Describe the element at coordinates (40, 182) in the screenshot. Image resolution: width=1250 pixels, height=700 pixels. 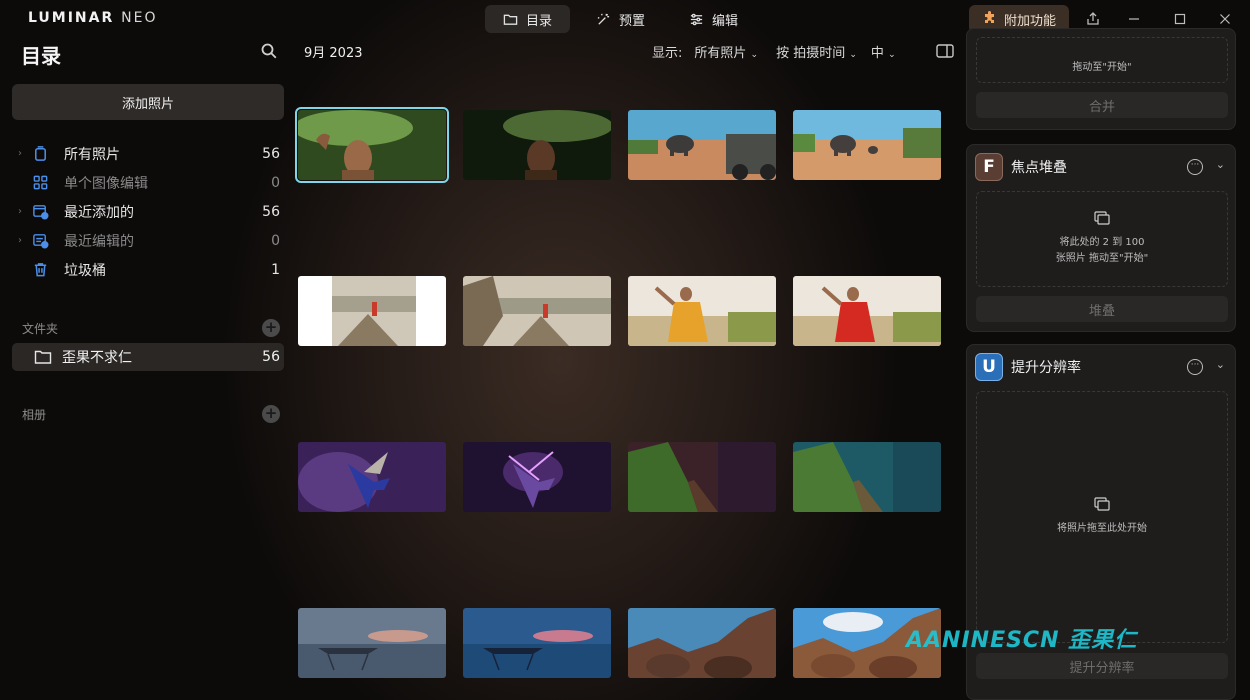
I see `grid-icon` at that location.